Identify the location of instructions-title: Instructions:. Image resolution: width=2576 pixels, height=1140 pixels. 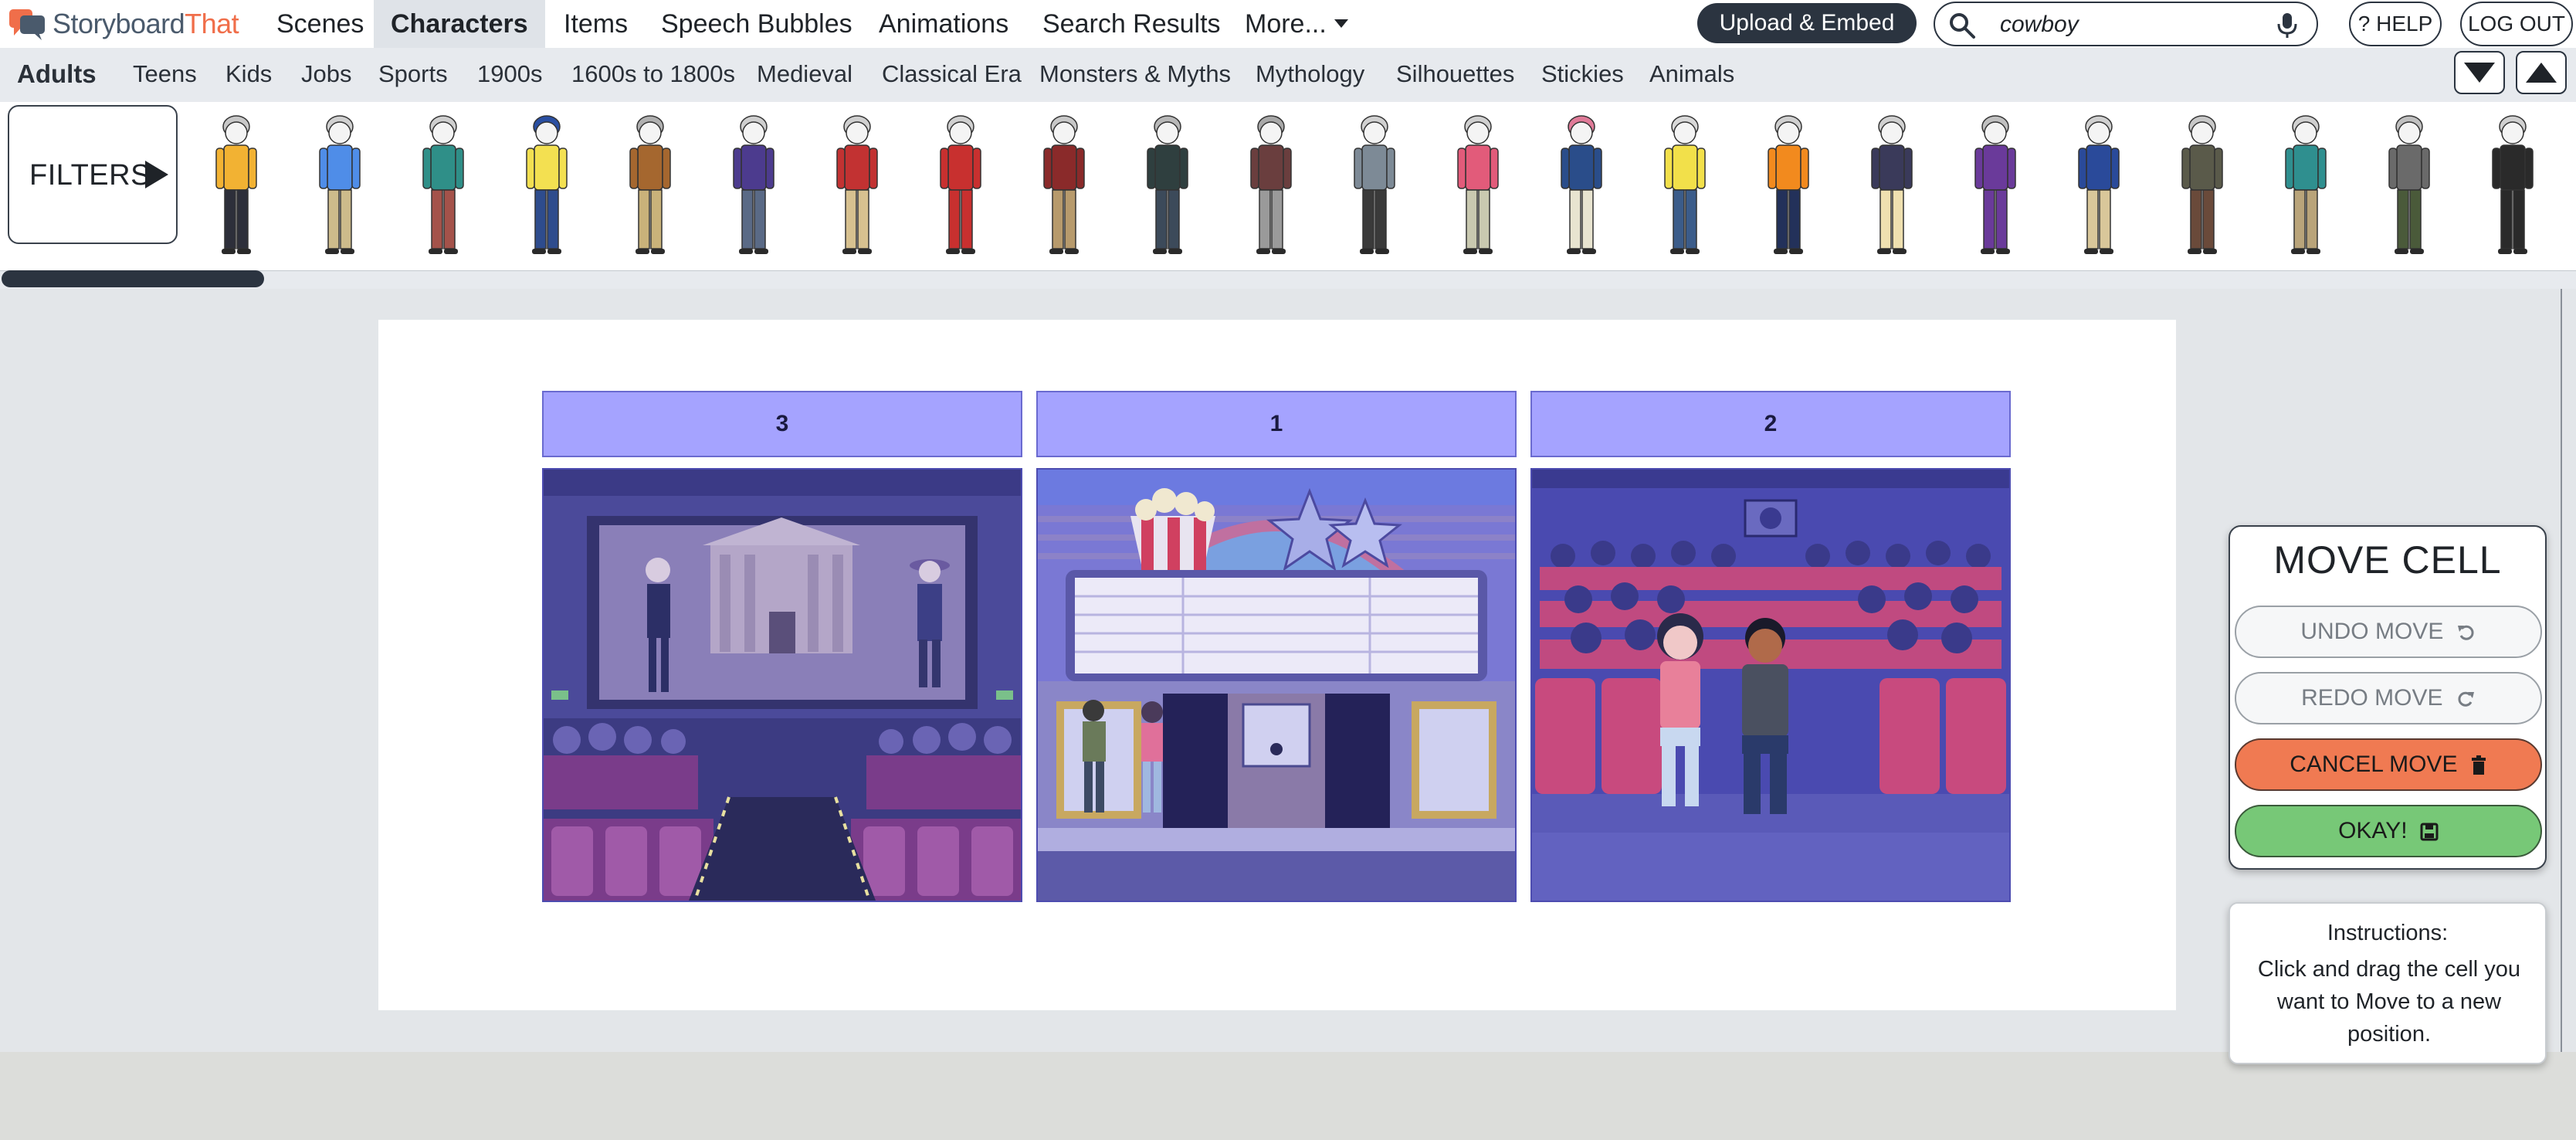
(2388, 933).